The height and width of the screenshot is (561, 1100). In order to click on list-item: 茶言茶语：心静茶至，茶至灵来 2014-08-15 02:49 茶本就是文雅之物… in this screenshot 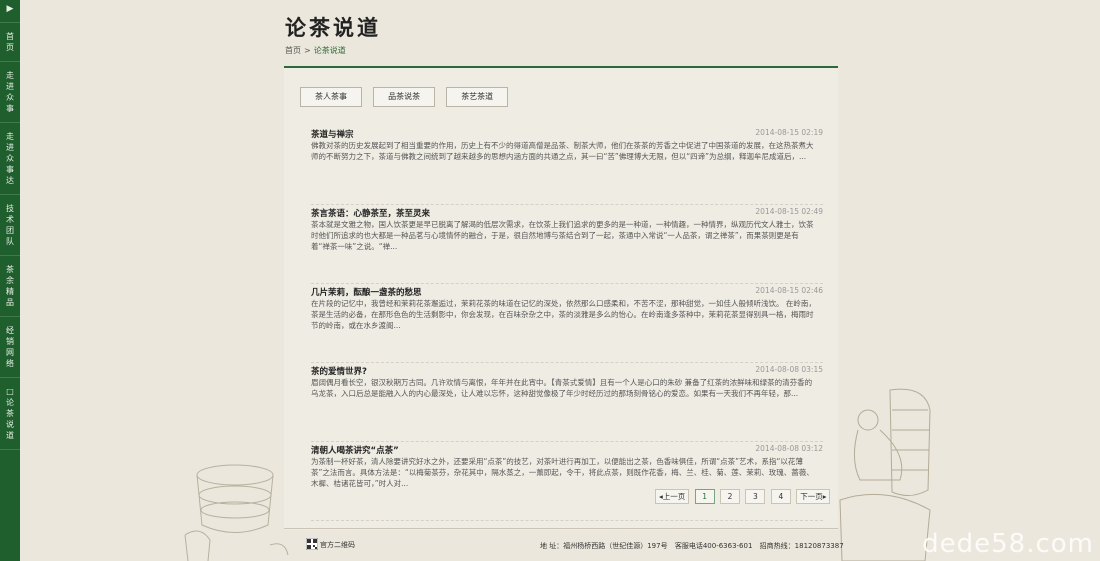, I will do `click(567, 244)`.